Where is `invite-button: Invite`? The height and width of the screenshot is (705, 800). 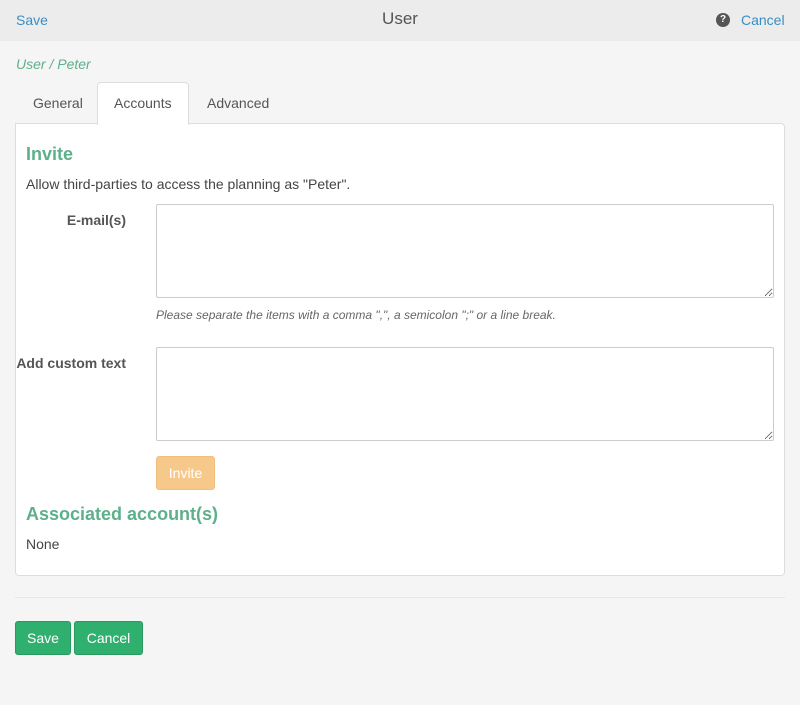 invite-button: Invite is located at coordinates (185, 473).